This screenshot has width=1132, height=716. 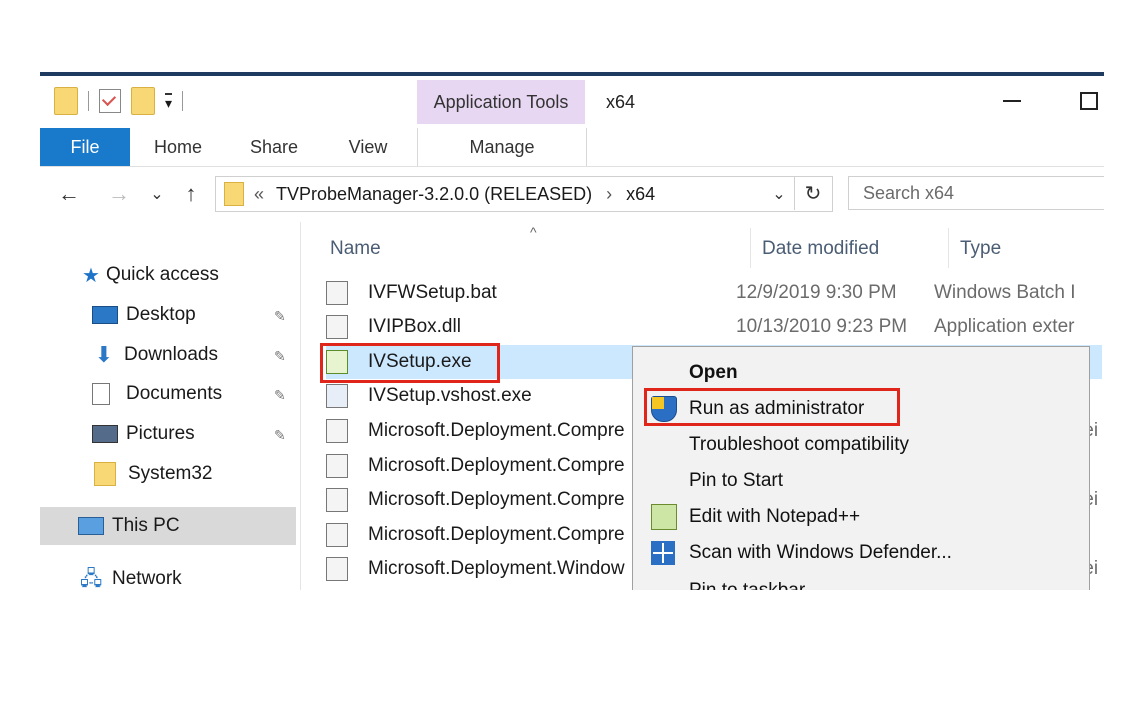 What do you see at coordinates (861, 481) in the screenshot?
I see `menu-item-pin-to-start: Pin to Start` at bounding box center [861, 481].